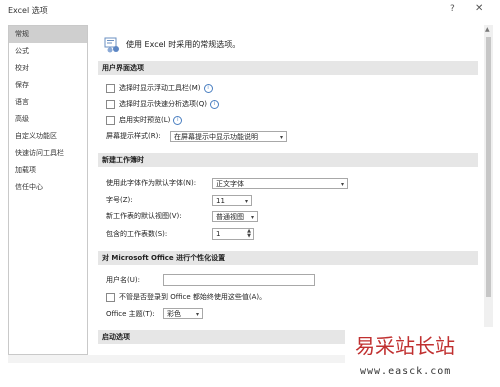 The height and width of the screenshot is (387, 500). What do you see at coordinates (280, 183) in the screenshot?
I see `default-font-select: 正文字体 ▾` at bounding box center [280, 183].